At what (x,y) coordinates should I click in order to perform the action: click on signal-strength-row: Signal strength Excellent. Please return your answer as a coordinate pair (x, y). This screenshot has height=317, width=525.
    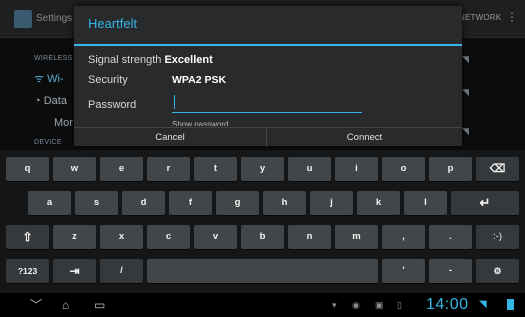
    Looking at the image, I should click on (150, 60).